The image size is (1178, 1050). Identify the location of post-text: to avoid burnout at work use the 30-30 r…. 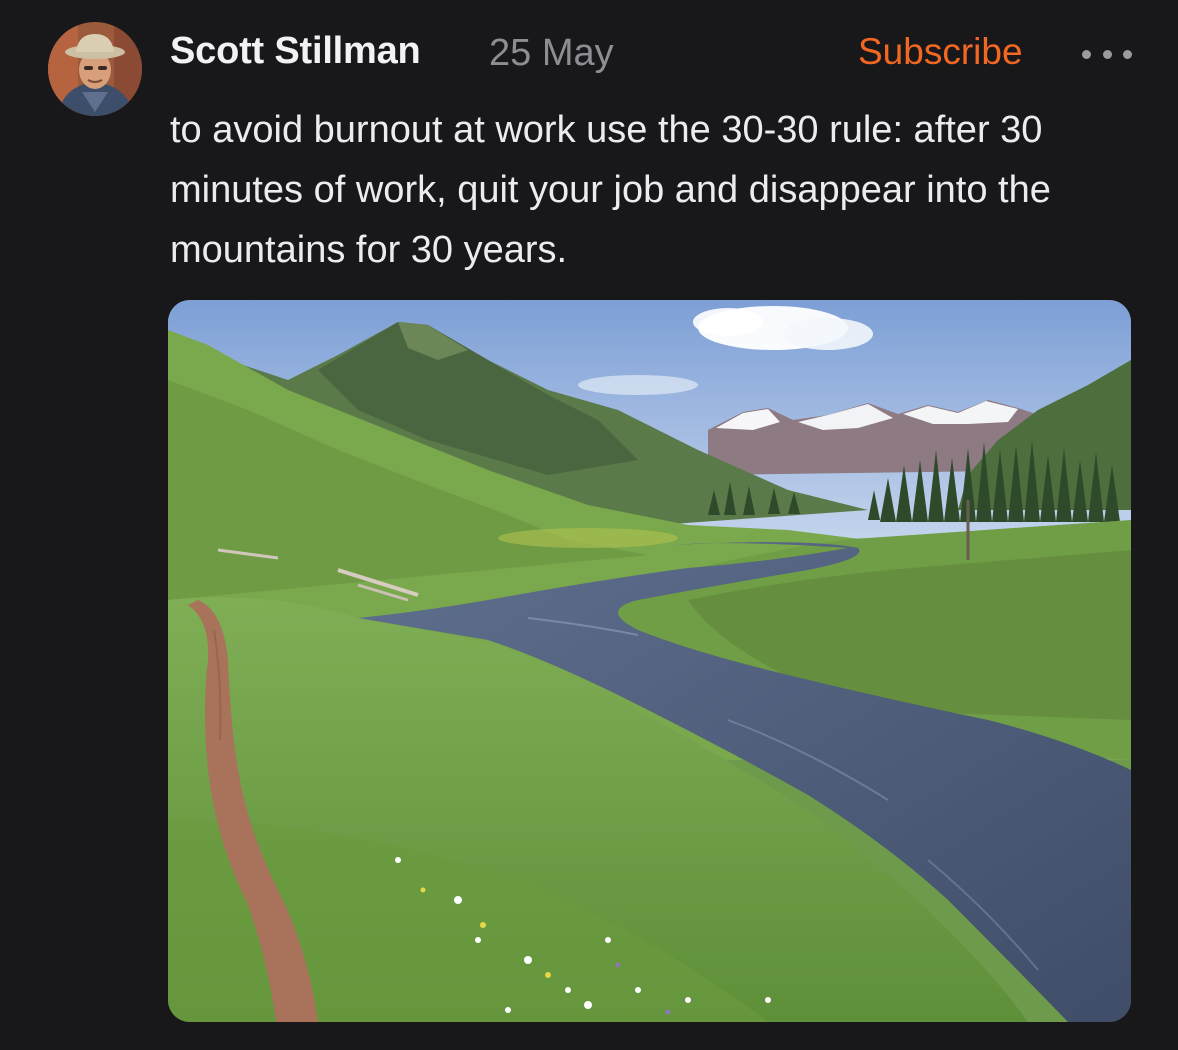
(610, 190).